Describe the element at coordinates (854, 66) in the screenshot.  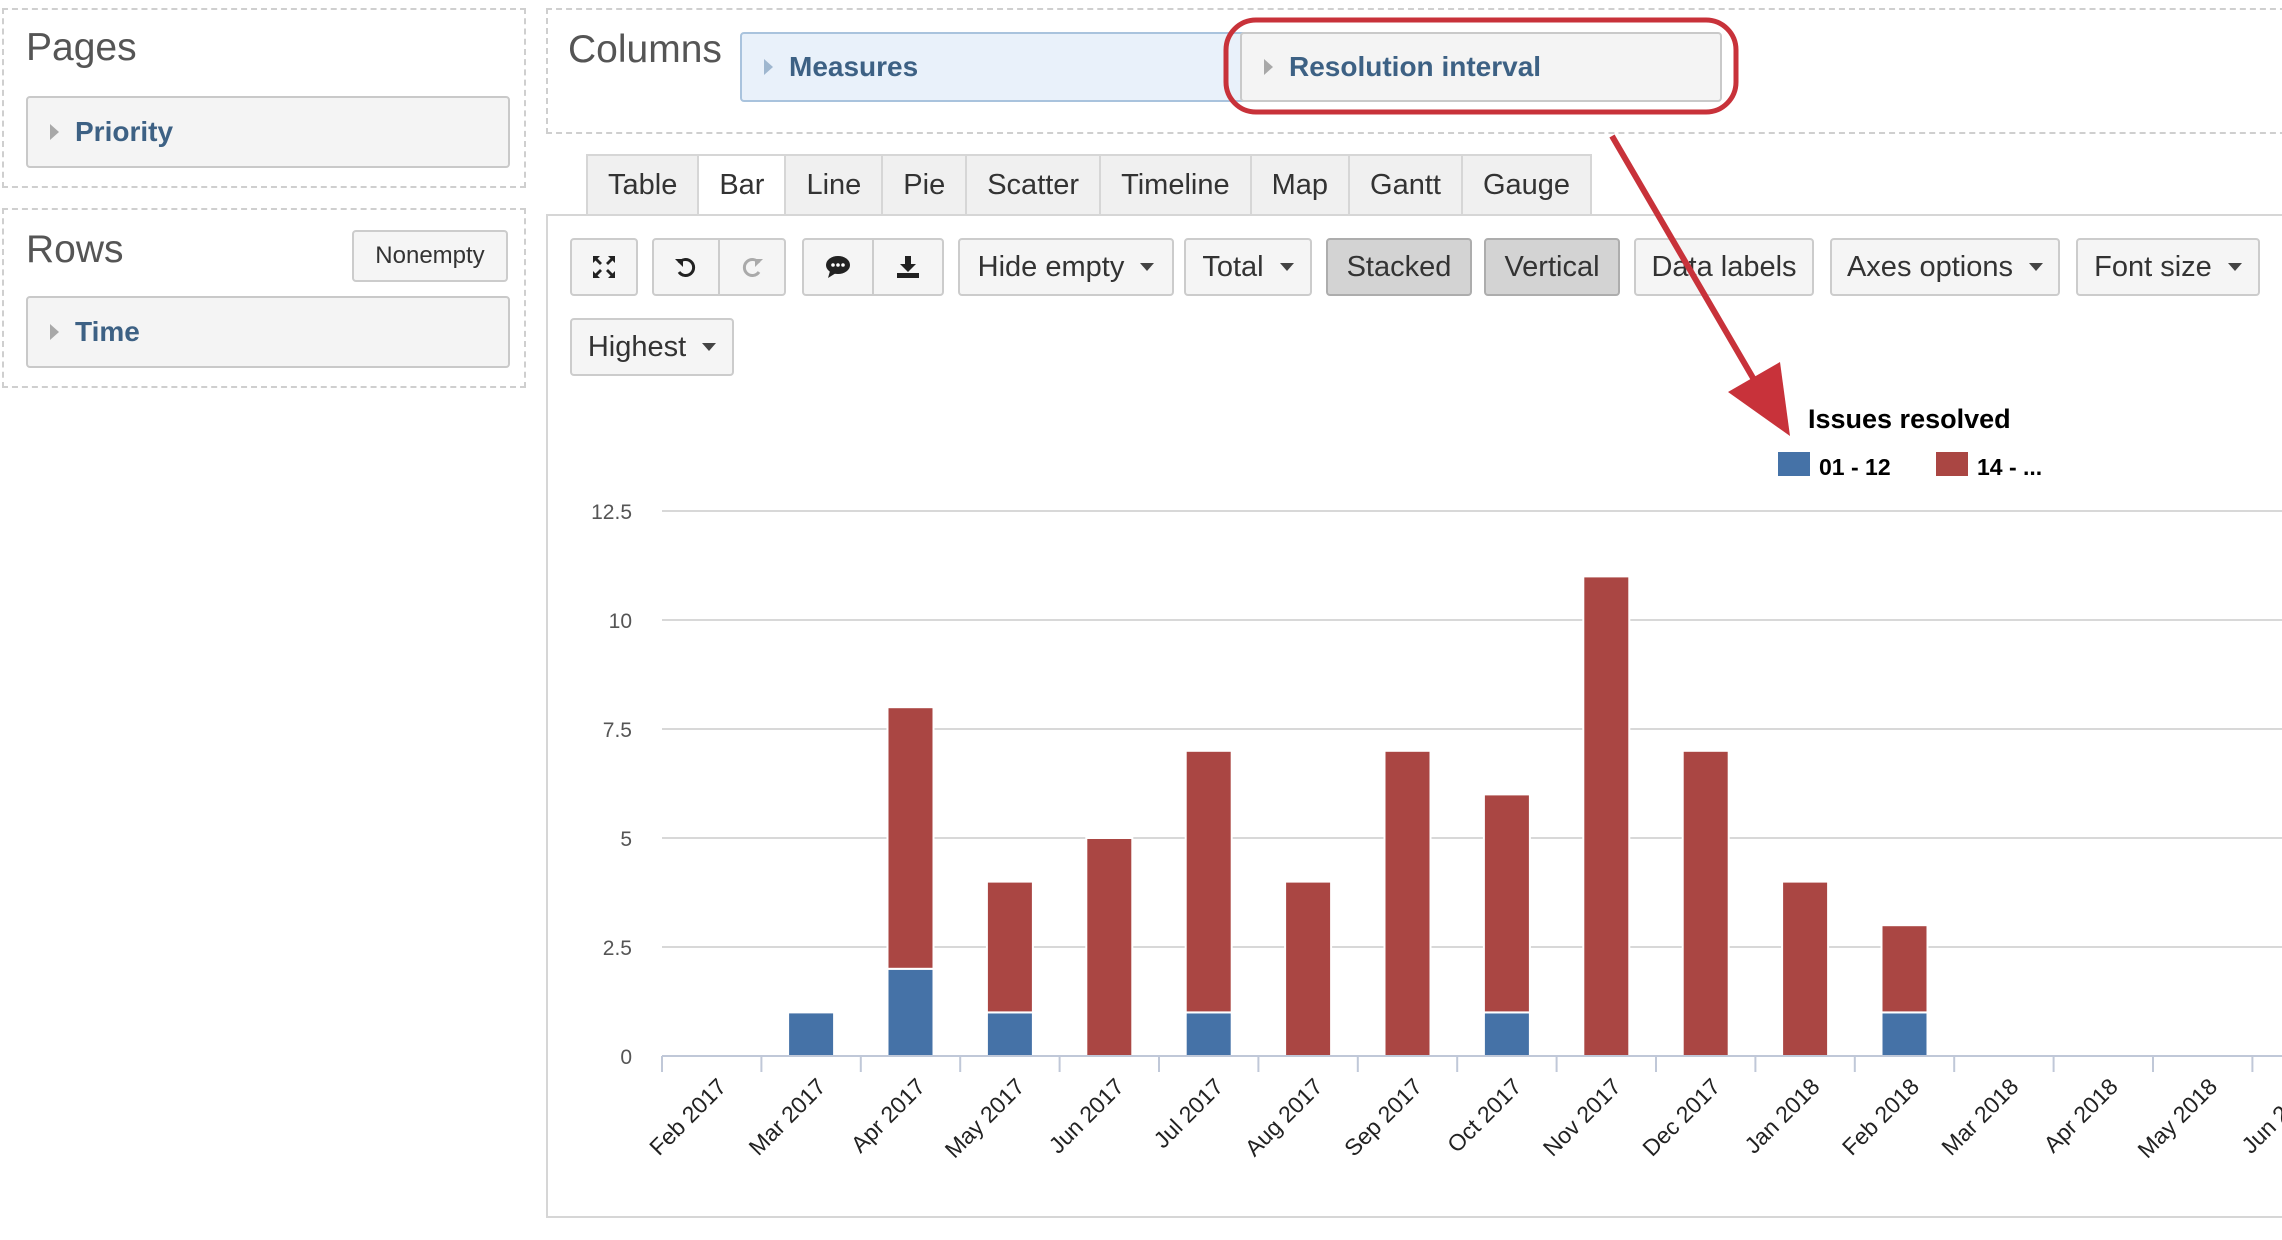
I see `columns-dimension-label: Measures` at that location.